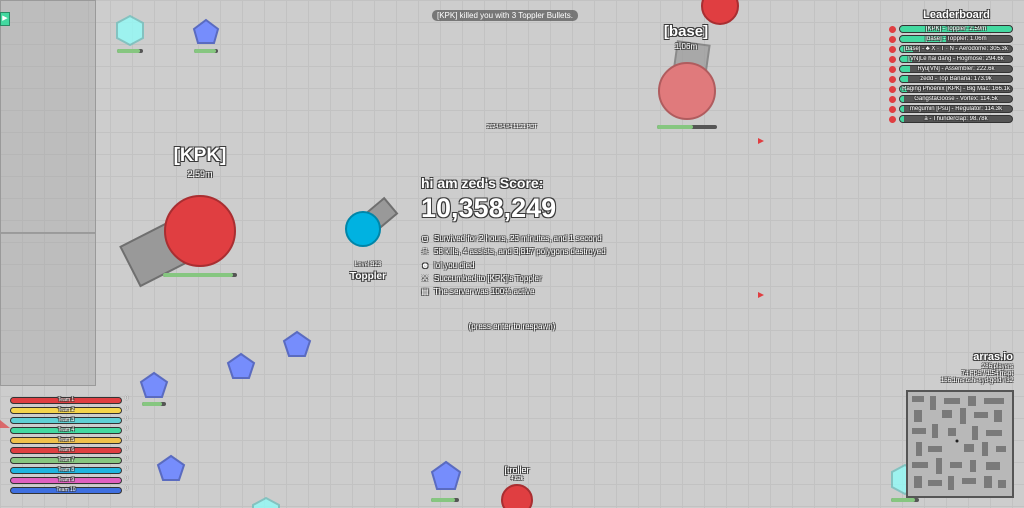 This screenshot has height=508, width=1024. What do you see at coordinates (66, 490) in the screenshot?
I see `team-bar: Team 10` at bounding box center [66, 490].